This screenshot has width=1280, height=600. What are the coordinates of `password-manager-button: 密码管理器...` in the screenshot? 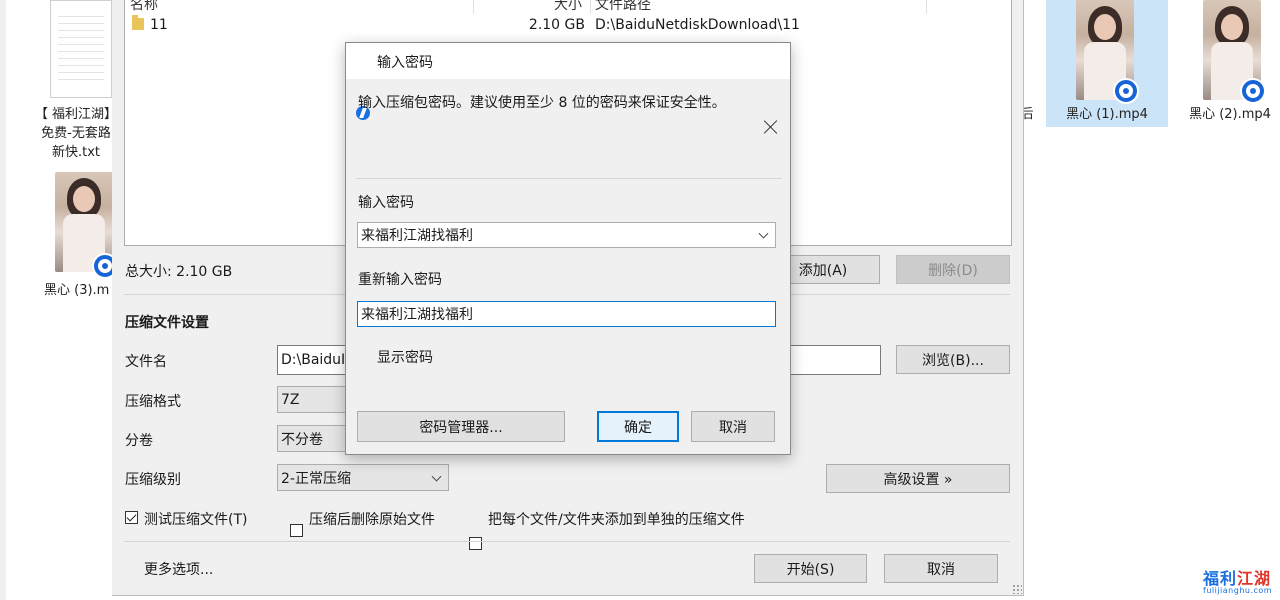 It's located at (461, 426).